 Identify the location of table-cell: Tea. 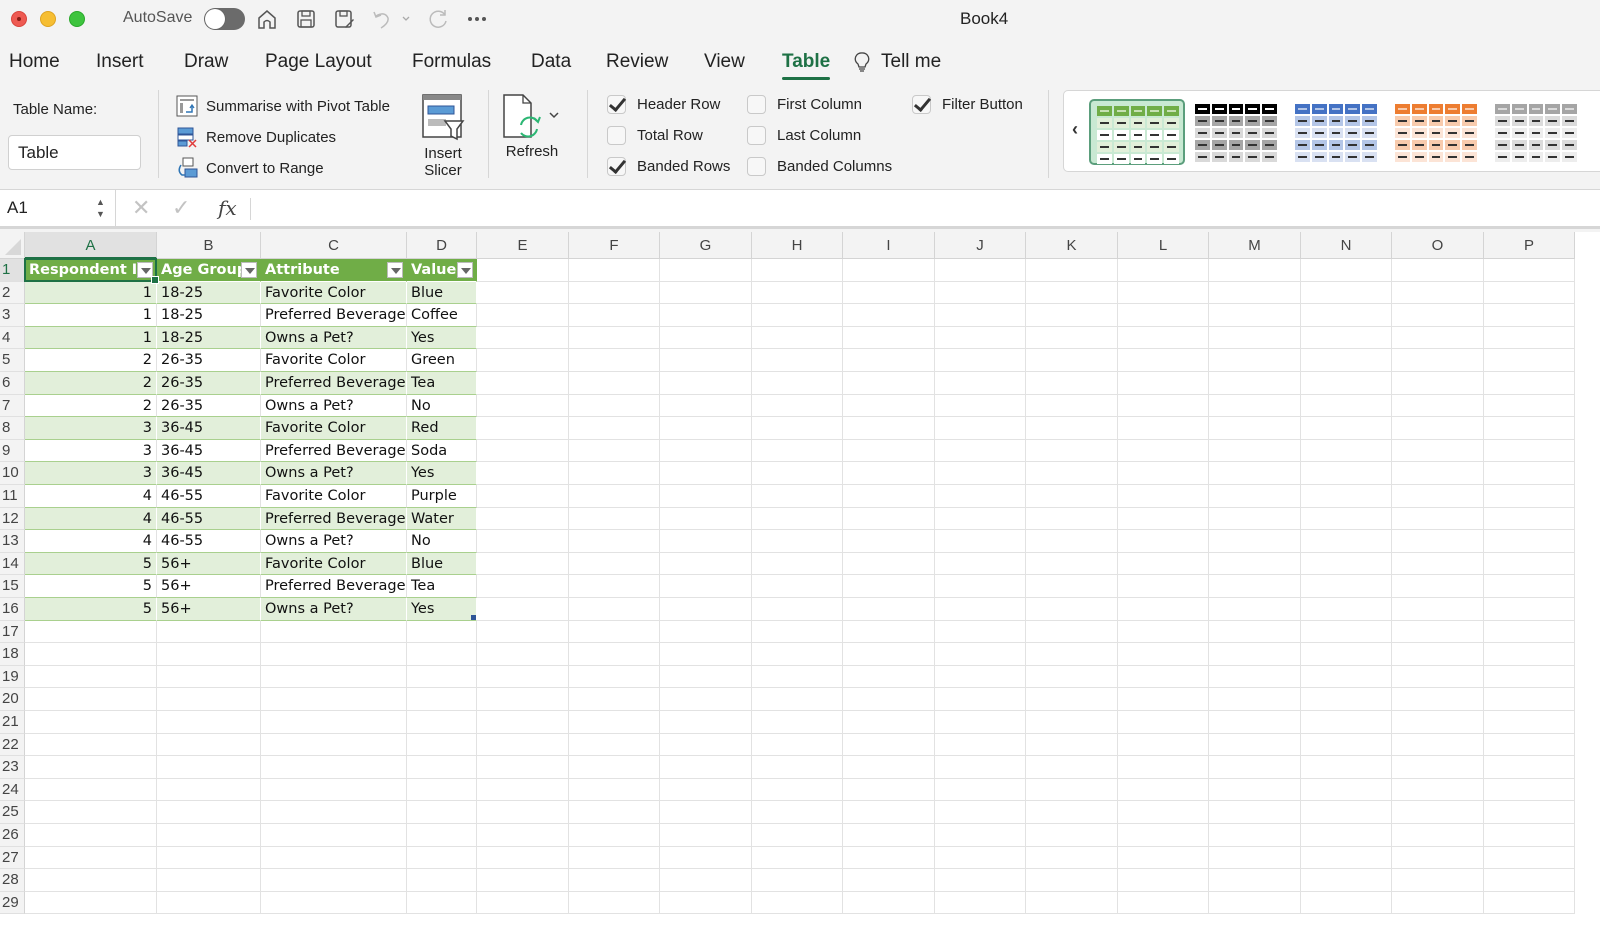
(442, 586).